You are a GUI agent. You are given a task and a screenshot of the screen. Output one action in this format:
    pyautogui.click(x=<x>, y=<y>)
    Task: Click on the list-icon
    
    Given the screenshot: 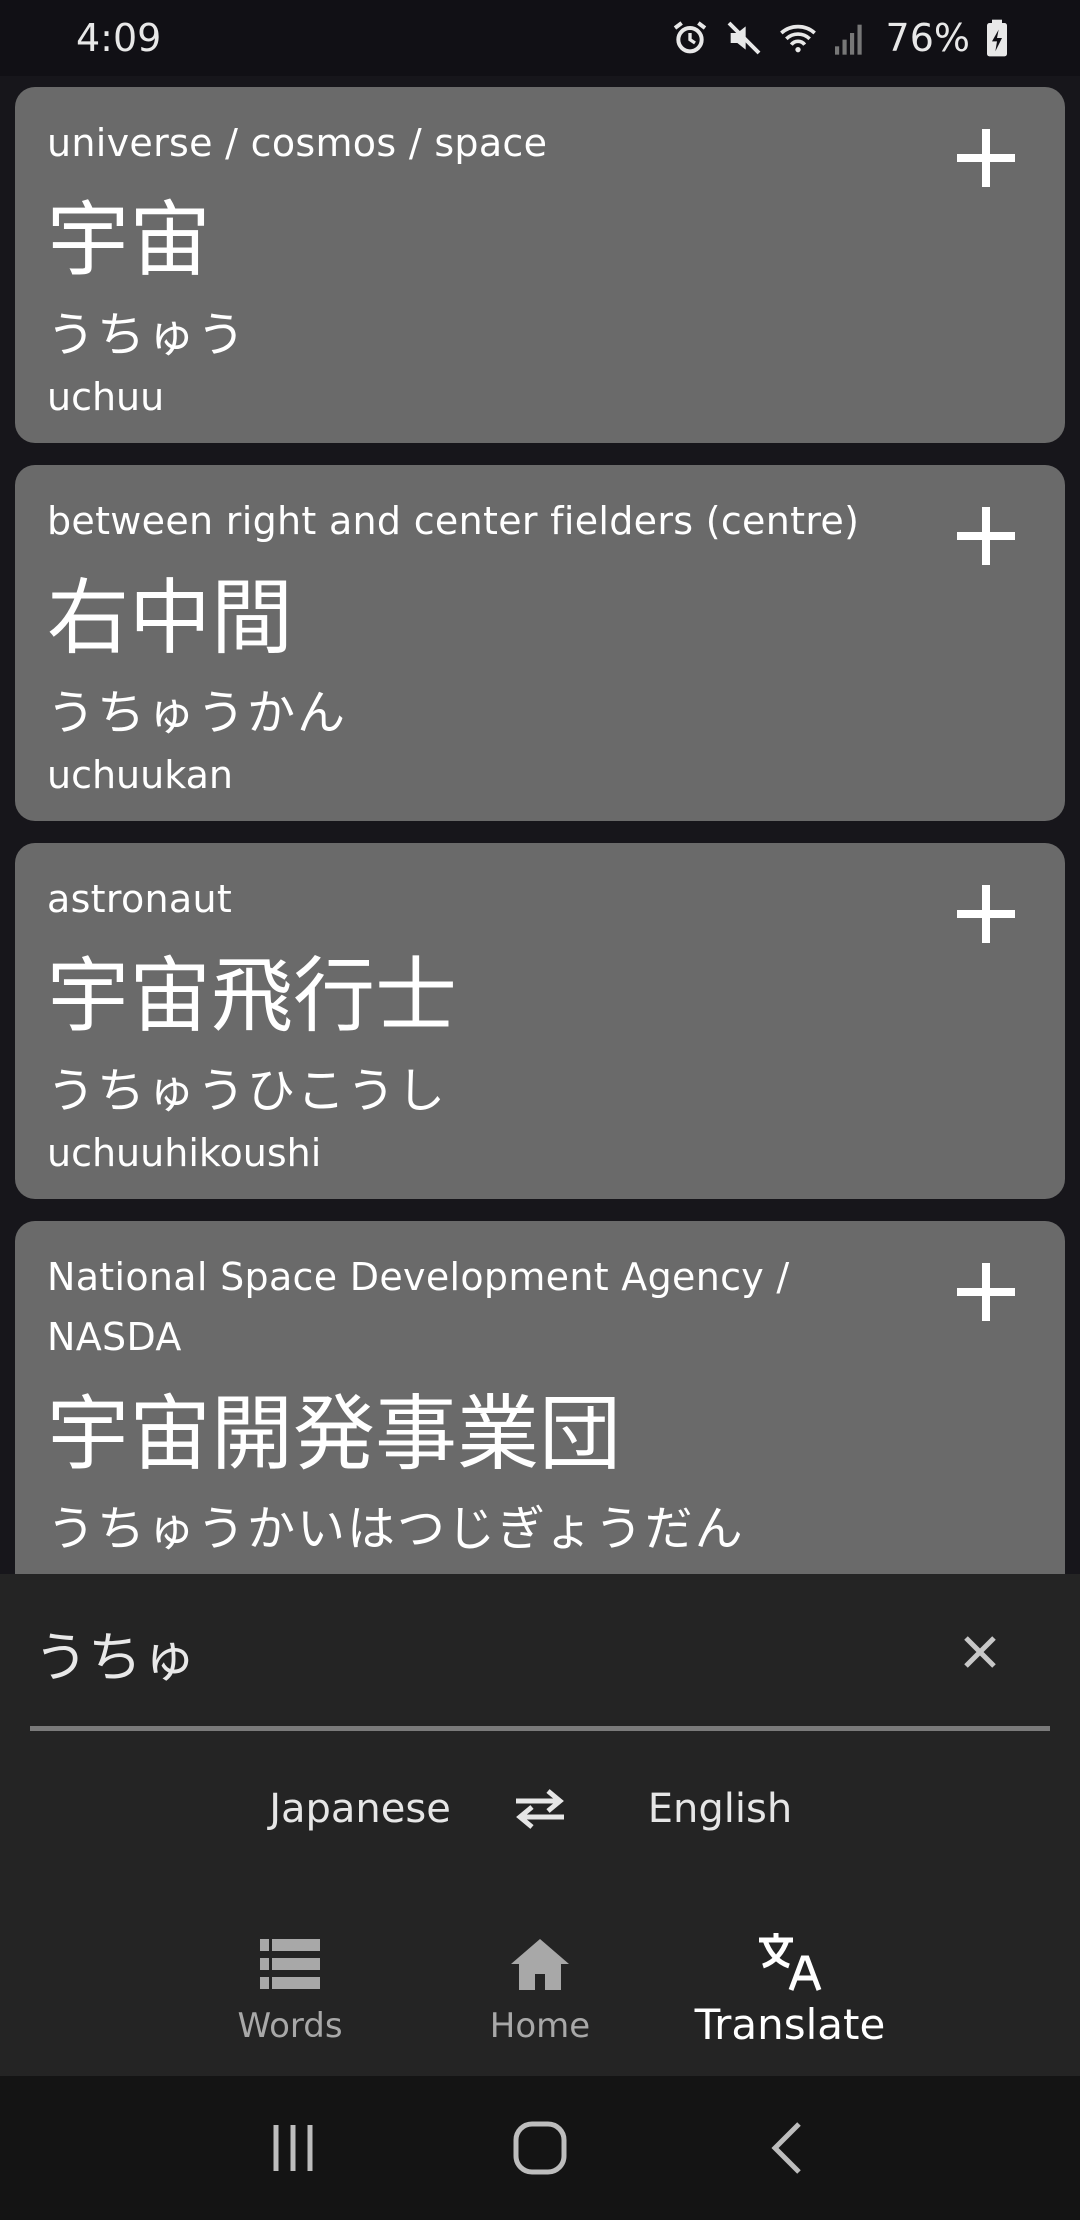 What is the action you would take?
    pyautogui.click(x=290, y=1964)
    